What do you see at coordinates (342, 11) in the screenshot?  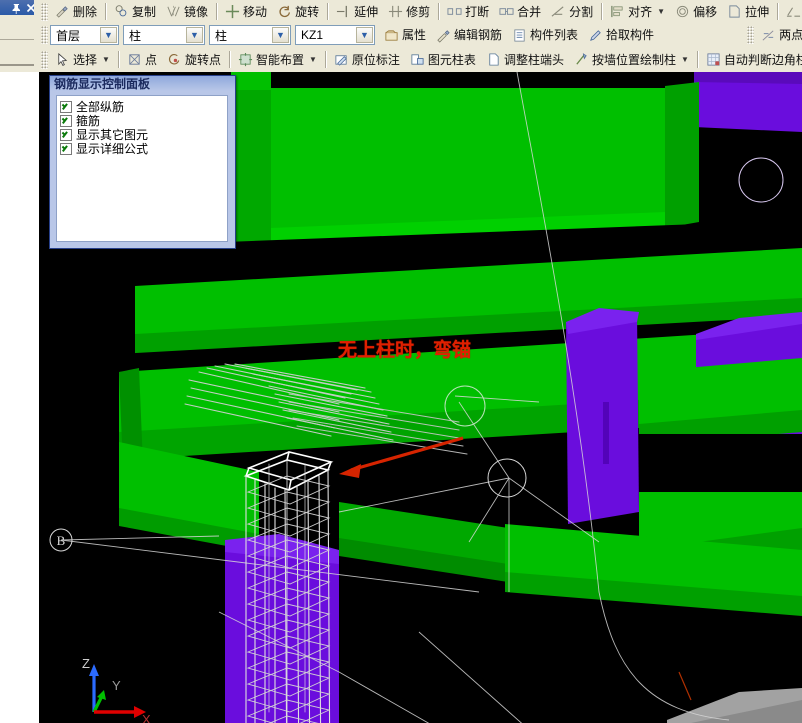 I see `extend-icon` at bounding box center [342, 11].